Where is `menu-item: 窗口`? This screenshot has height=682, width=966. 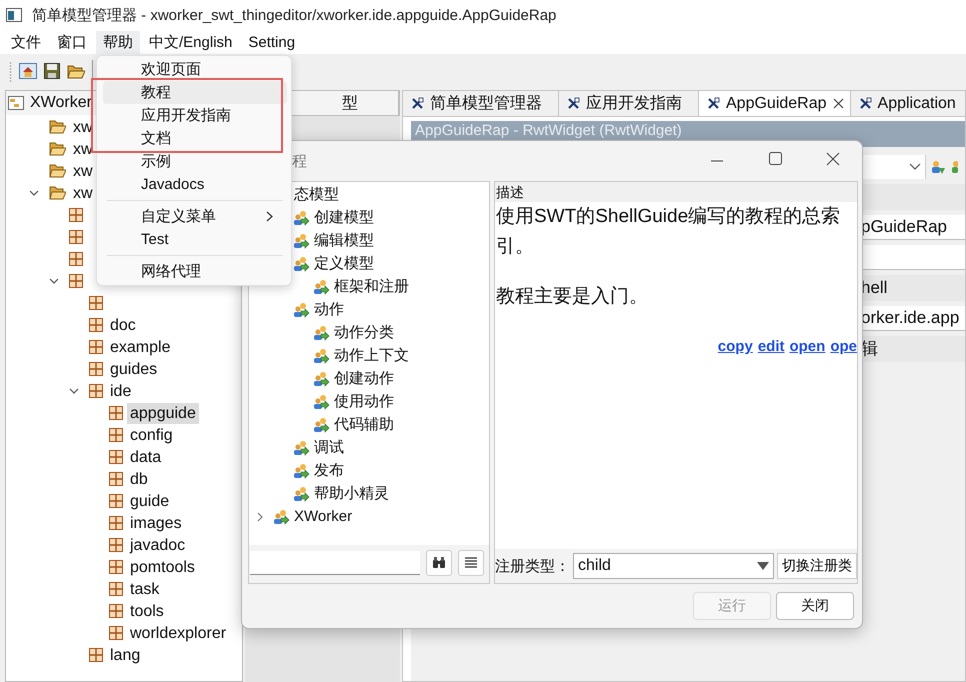 menu-item: 窗口 is located at coordinates (72, 42).